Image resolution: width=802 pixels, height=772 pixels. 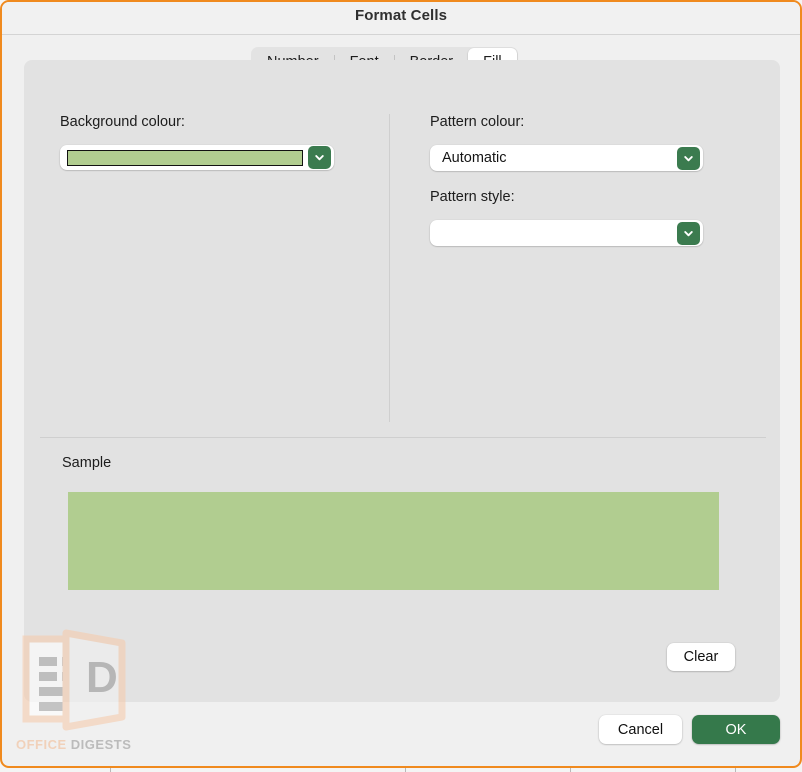 What do you see at coordinates (472, 197) in the screenshot?
I see `pattern-style-label: Pattern style:` at bounding box center [472, 197].